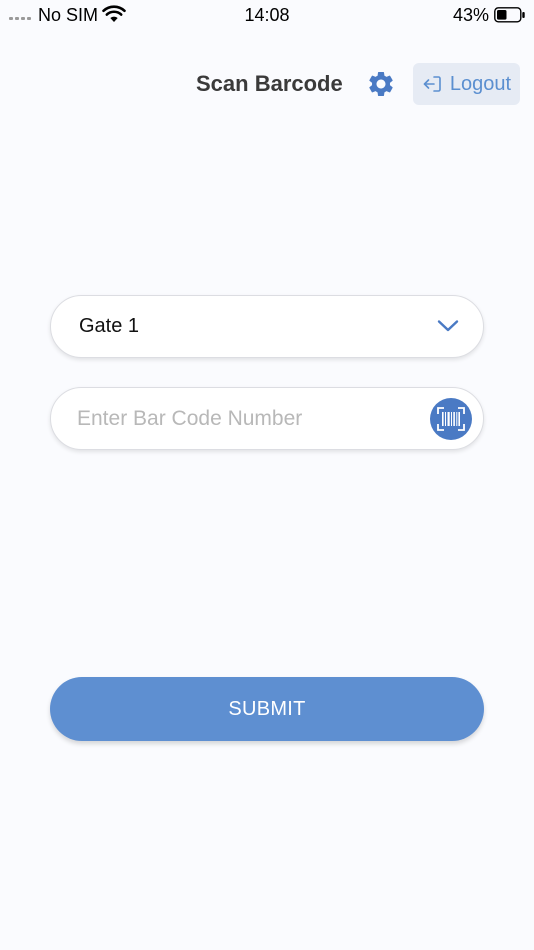 This screenshot has width=534, height=950. I want to click on settings-button, so click(381, 84).